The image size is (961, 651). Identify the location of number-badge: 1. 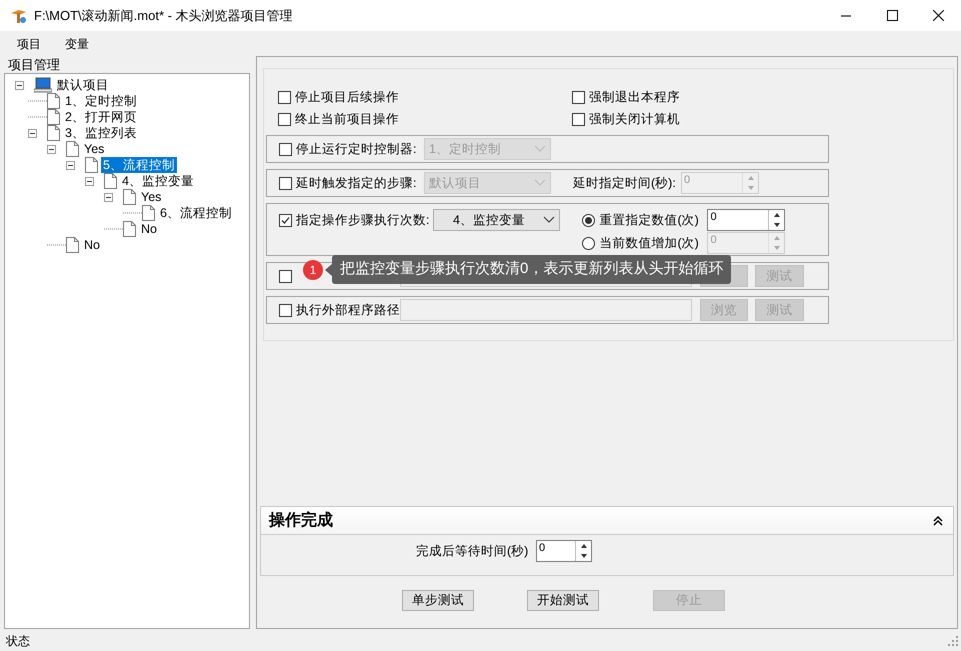
(313, 270).